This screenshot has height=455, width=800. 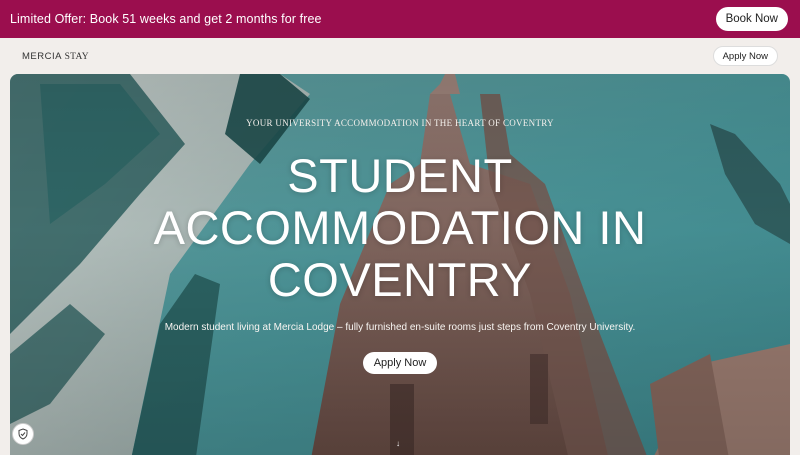 I want to click on header-apply-now-button: Apply Now, so click(x=745, y=56).